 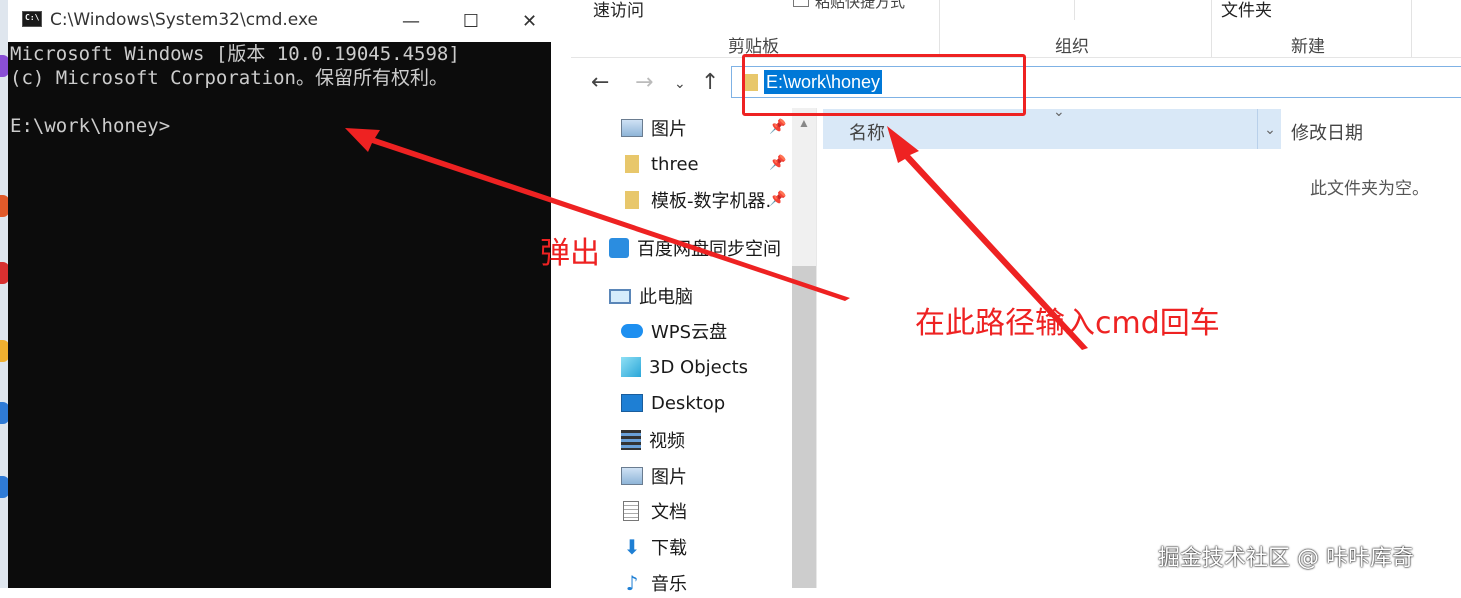 I want to click on nav-item-pictures-2: 图片, so click(x=654, y=476).